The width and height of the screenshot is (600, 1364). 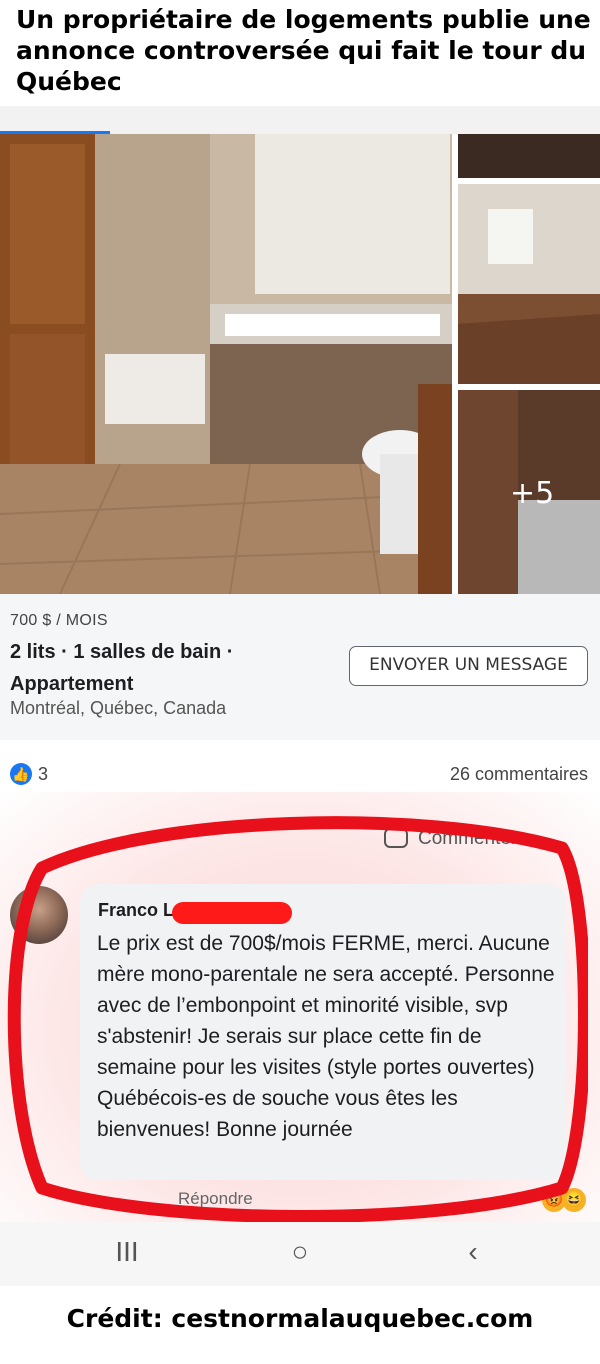 What do you see at coordinates (59, 620) in the screenshot?
I see `listing-price: 700 $ / MOIS` at bounding box center [59, 620].